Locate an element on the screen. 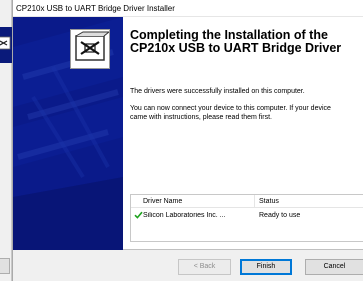 Image resolution: width=363 pixels, height=281 pixels. column-divider is located at coordinates (254, 201).